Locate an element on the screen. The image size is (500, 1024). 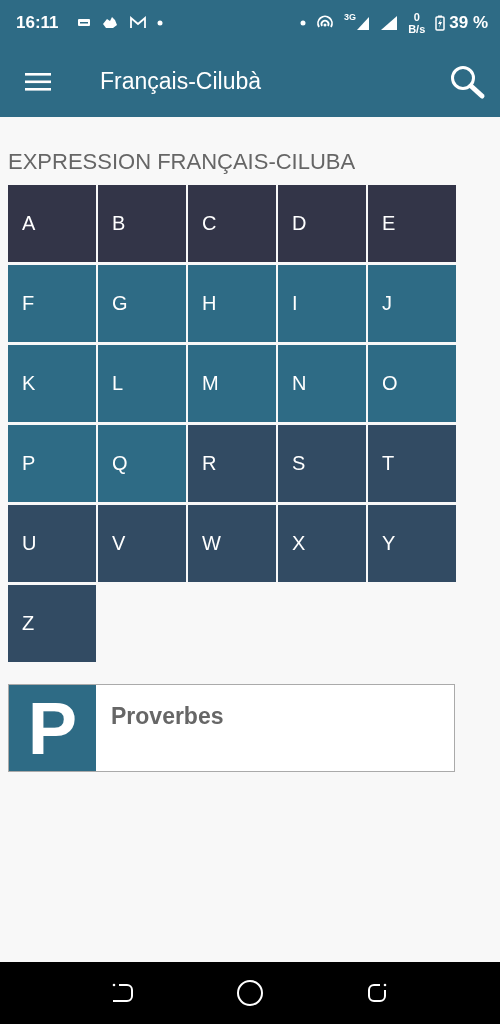
battery-icon is located at coordinates (440, 23).